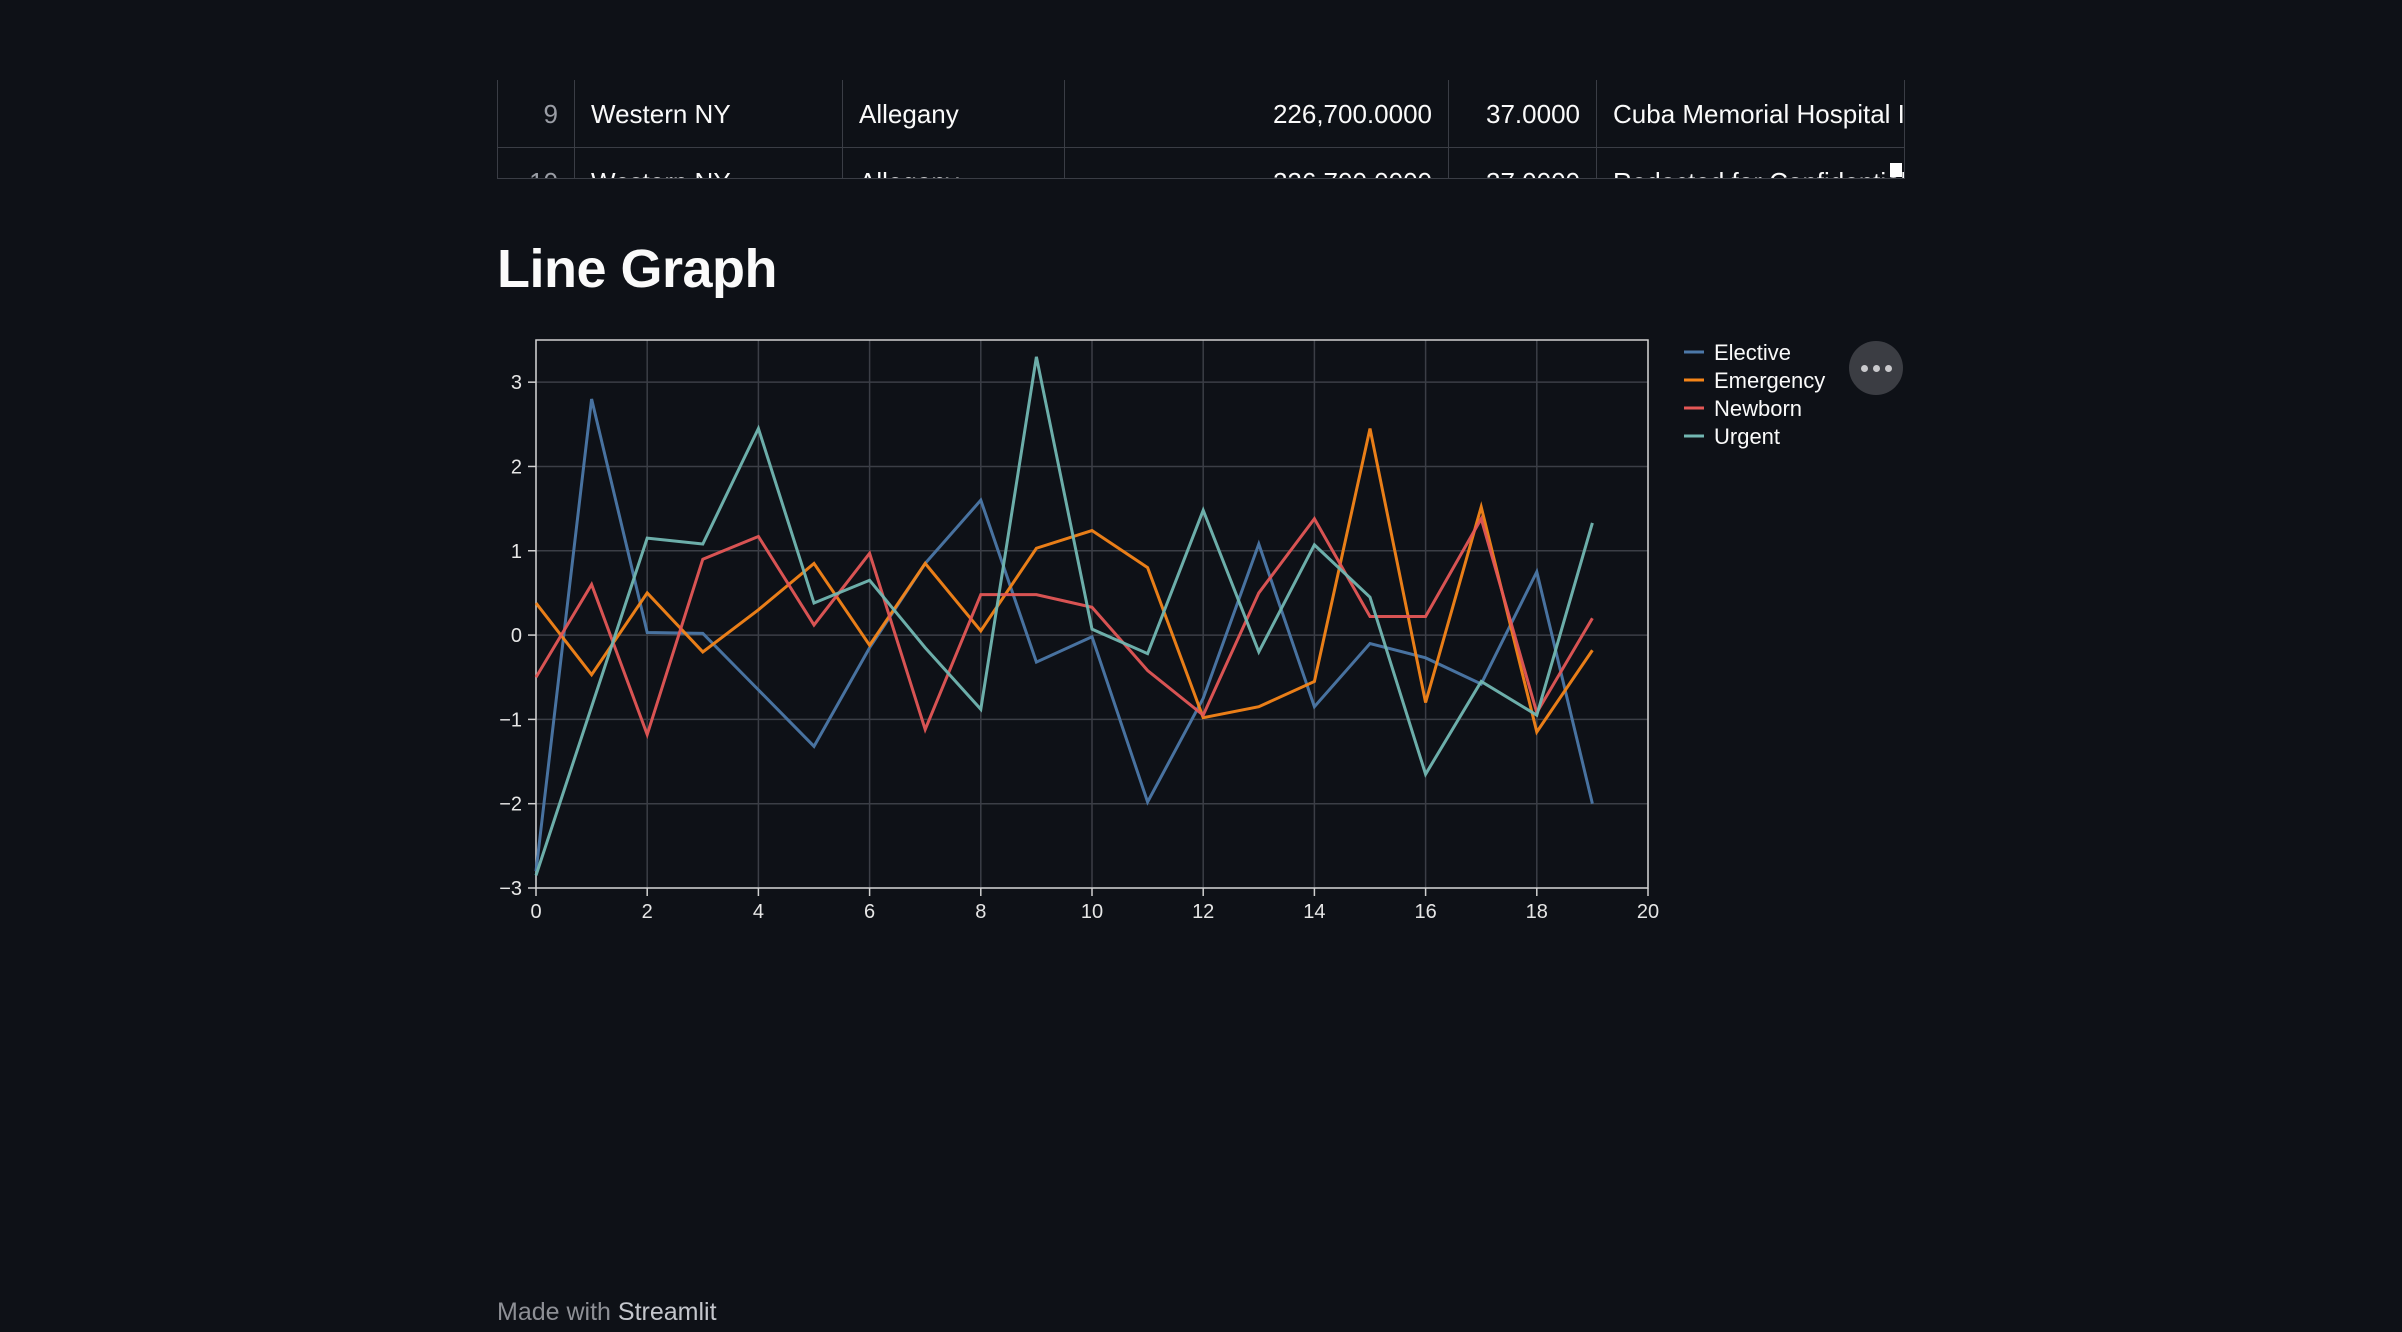  I want to click on facility-cell: Redacted for Confidentiality, so click(1750, 163).